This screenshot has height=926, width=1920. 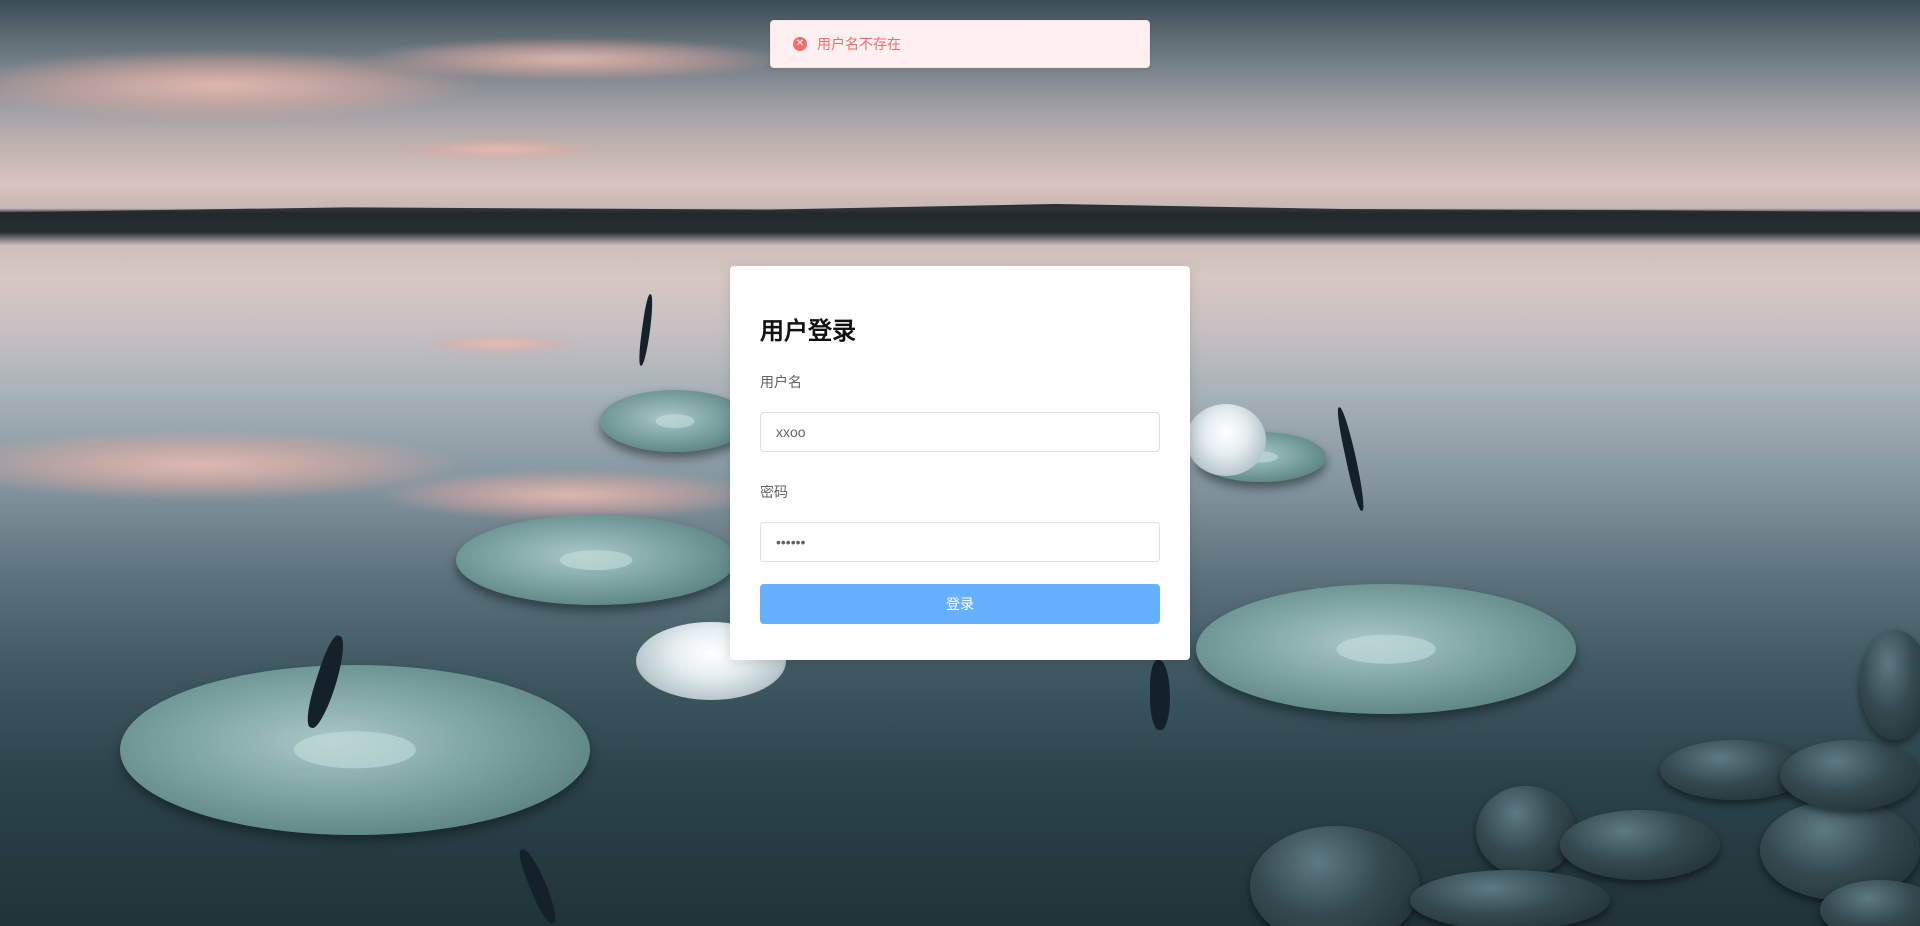 What do you see at coordinates (800, 44) in the screenshot?
I see `error-circle-icon: ✕` at bounding box center [800, 44].